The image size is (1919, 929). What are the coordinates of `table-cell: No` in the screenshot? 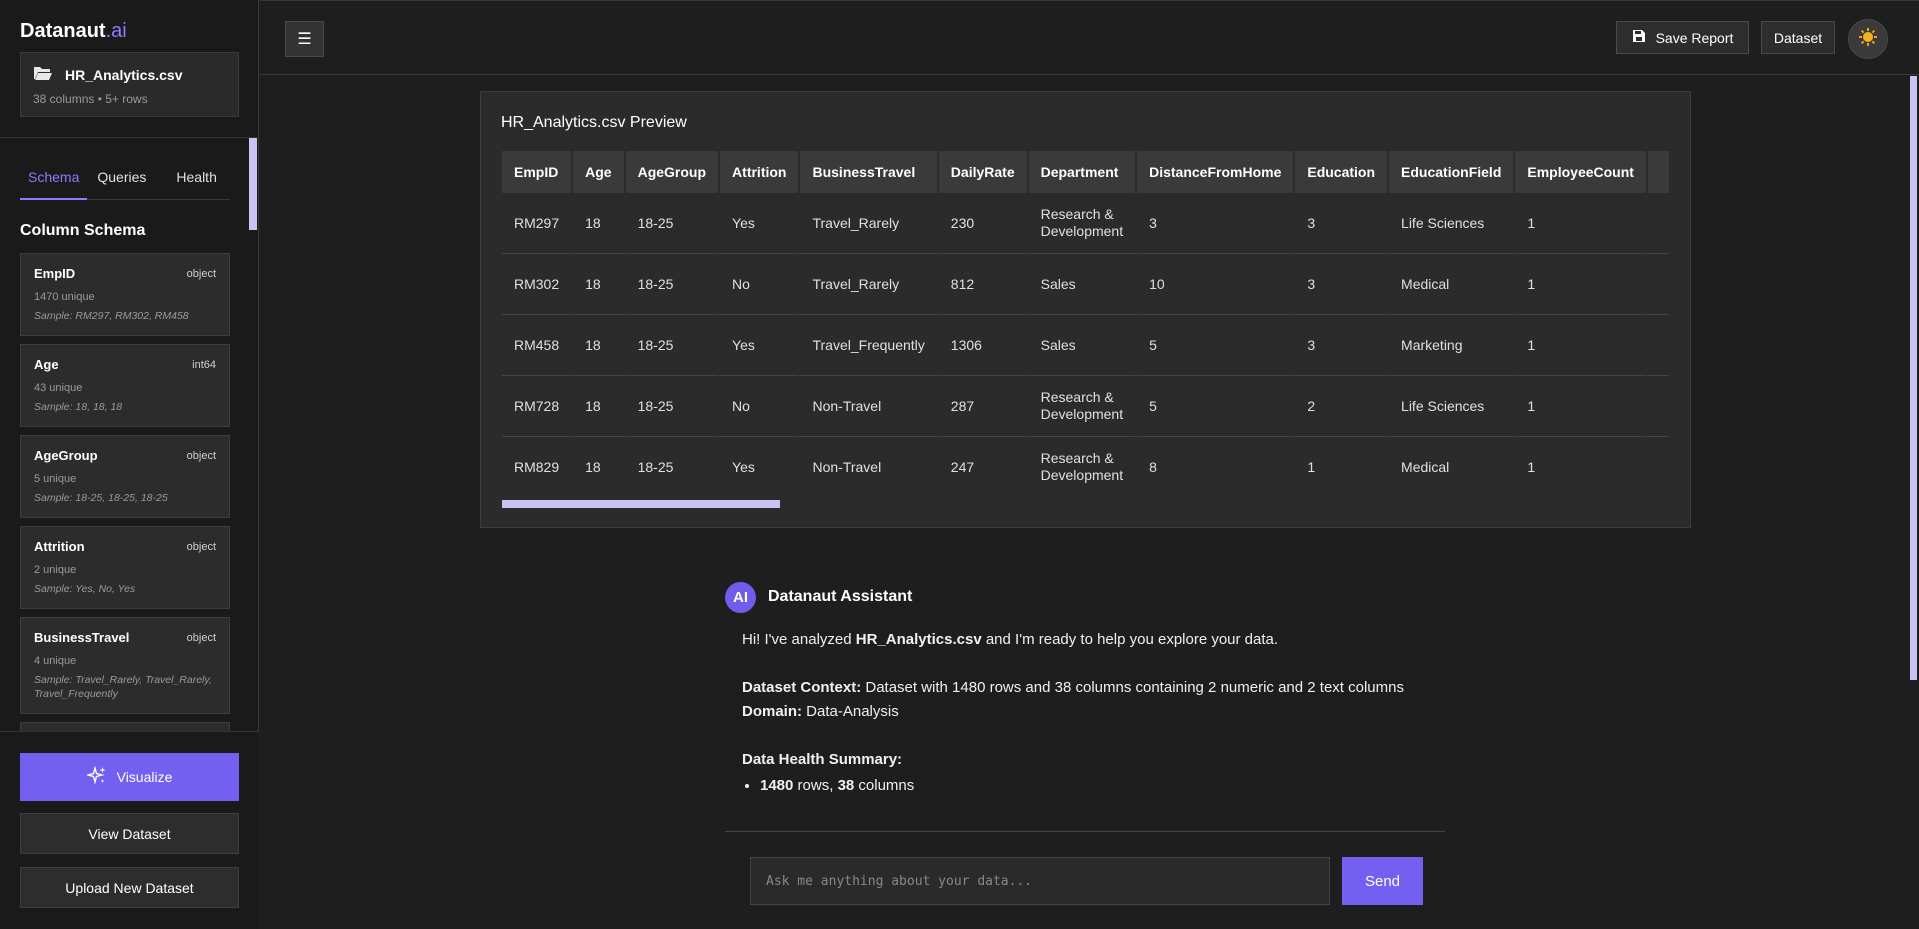 It's located at (760, 406).